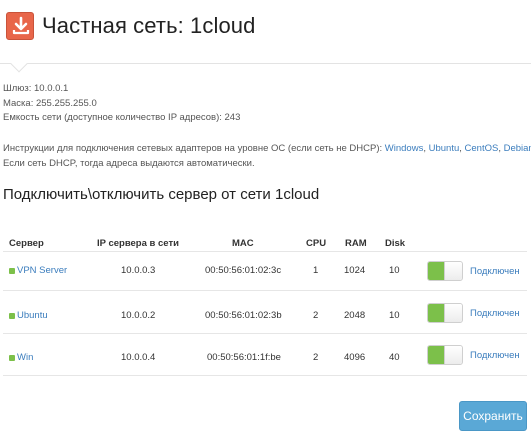  Describe the element at coordinates (404, 148) in the screenshot. I see `windows-link: Windows` at that location.